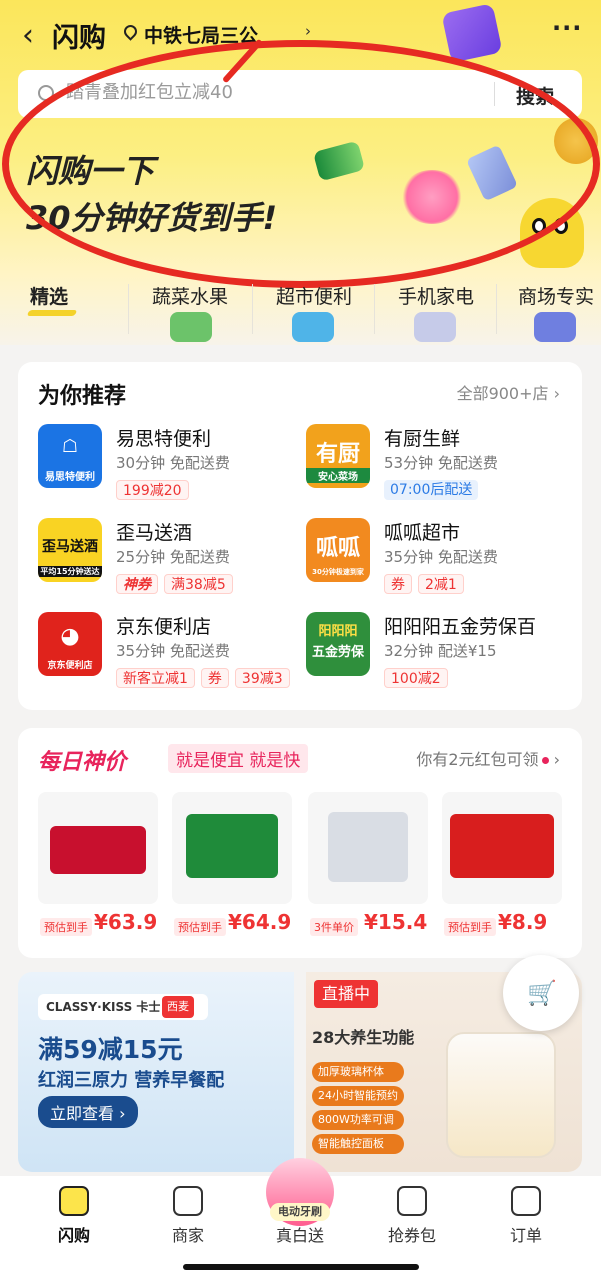 The width and height of the screenshot is (601, 1280). I want to click on order-list-icon, so click(526, 1201).